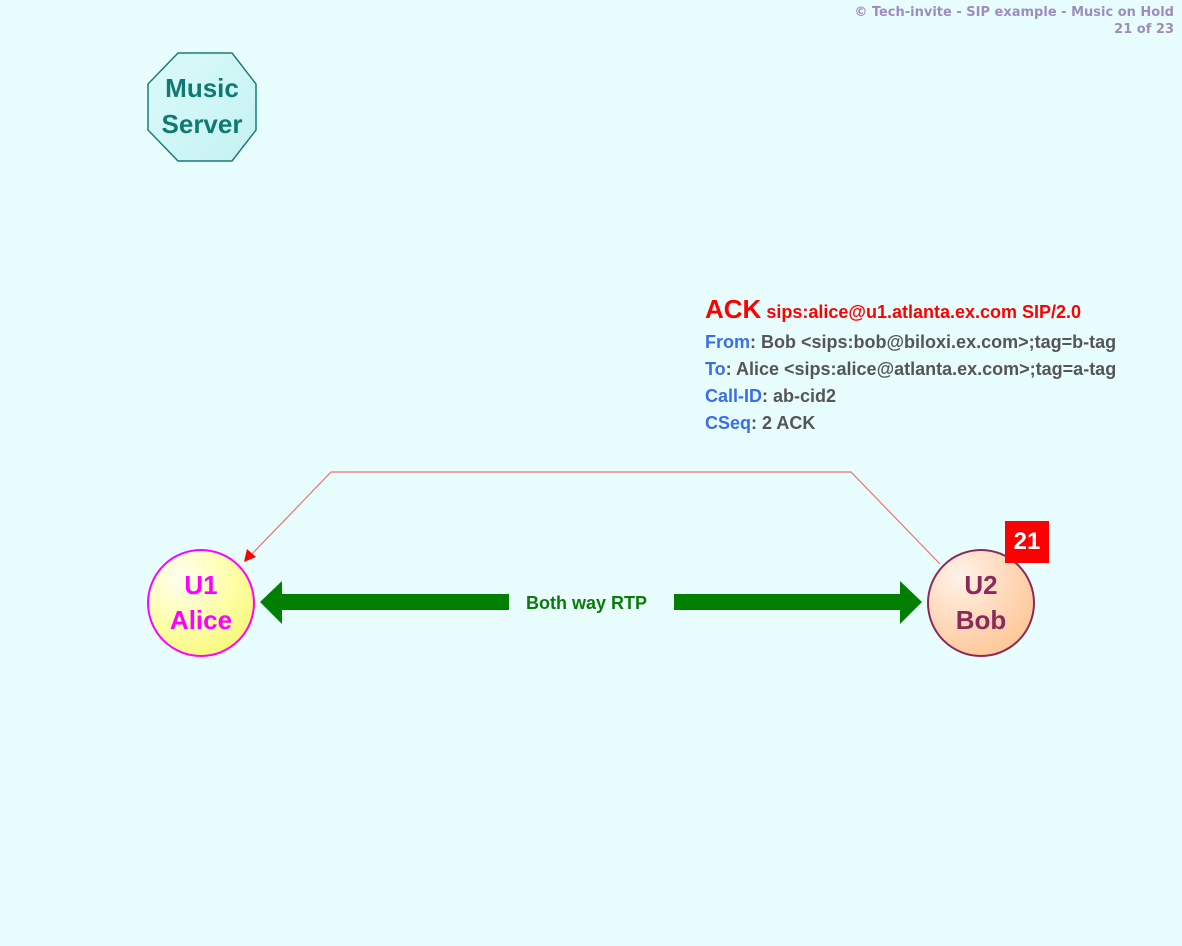  I want to click on music-server-node: Music Server, so click(202, 107).